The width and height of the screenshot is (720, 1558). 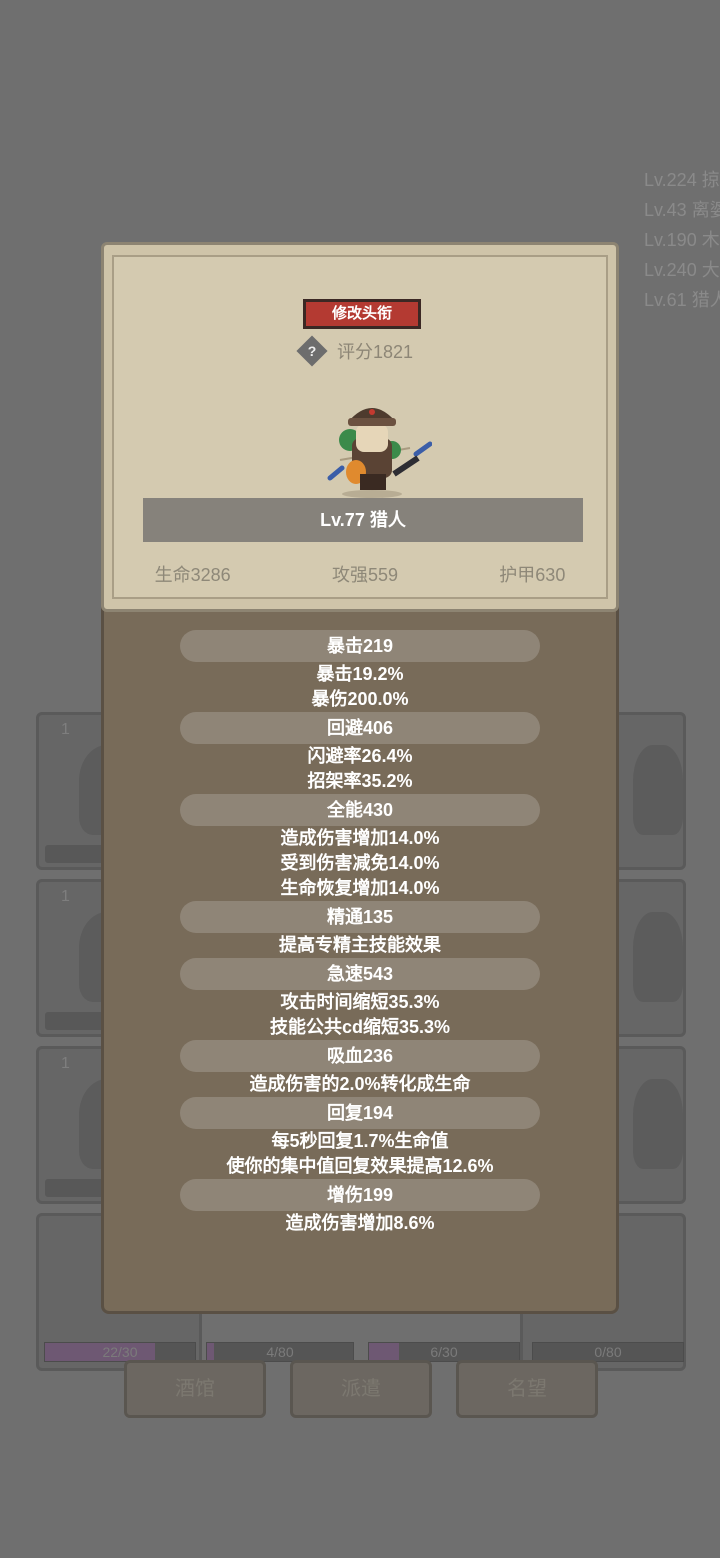 What do you see at coordinates (360, 838) in the screenshot?
I see `versatility-line: 造成伤害增加14.0%` at bounding box center [360, 838].